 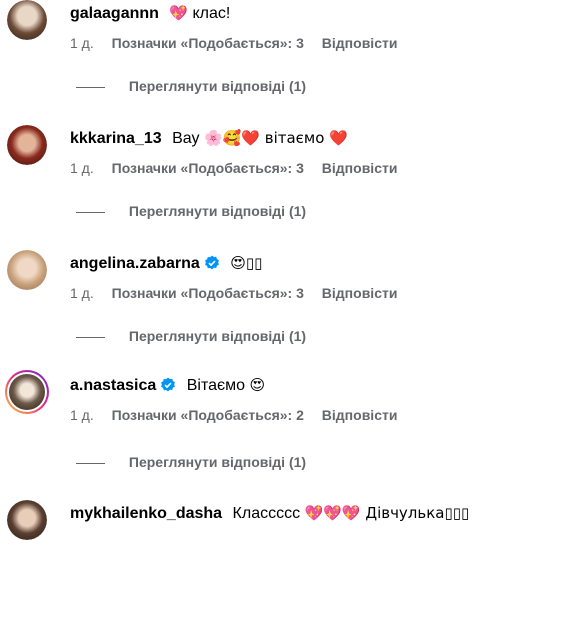 I want to click on username: galaagannn, so click(x=114, y=13).